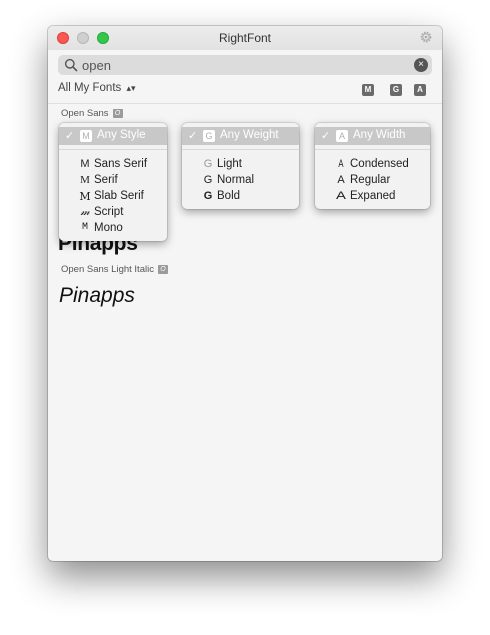 The height and width of the screenshot is (635, 490). I want to click on menu-item-any-width: ✓ A Any Width, so click(372, 136).